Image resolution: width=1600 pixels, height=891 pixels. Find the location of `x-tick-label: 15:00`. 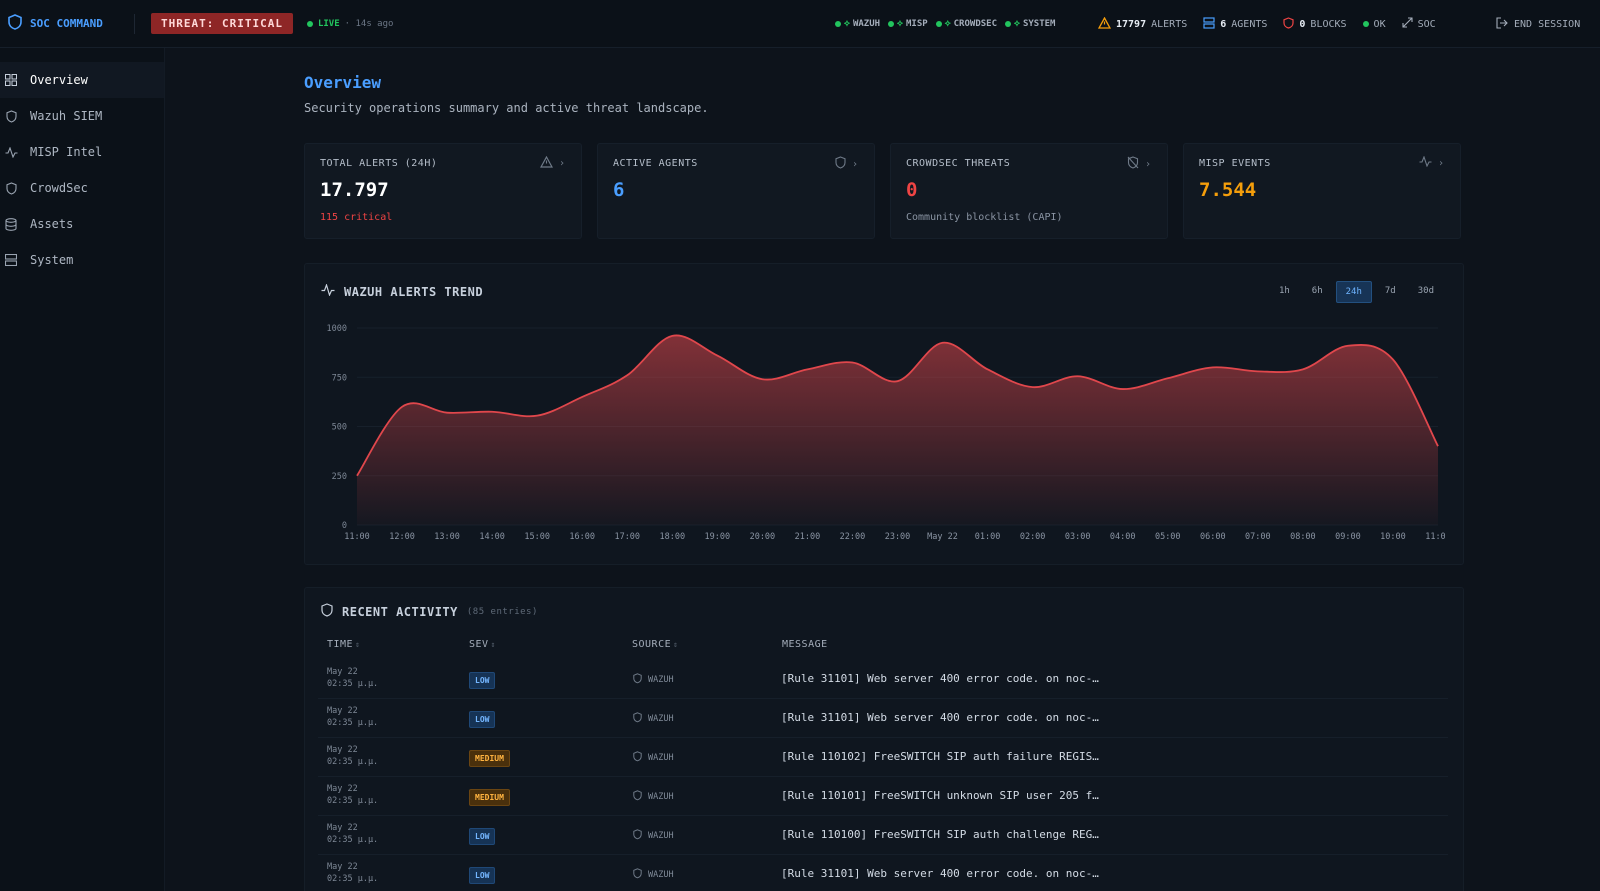

x-tick-label: 15:00 is located at coordinates (537, 537).